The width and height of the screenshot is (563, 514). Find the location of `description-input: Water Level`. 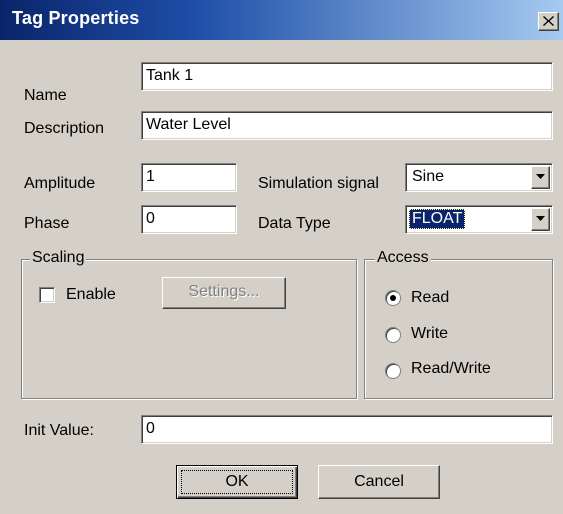

description-input: Water Level is located at coordinates (347, 125).